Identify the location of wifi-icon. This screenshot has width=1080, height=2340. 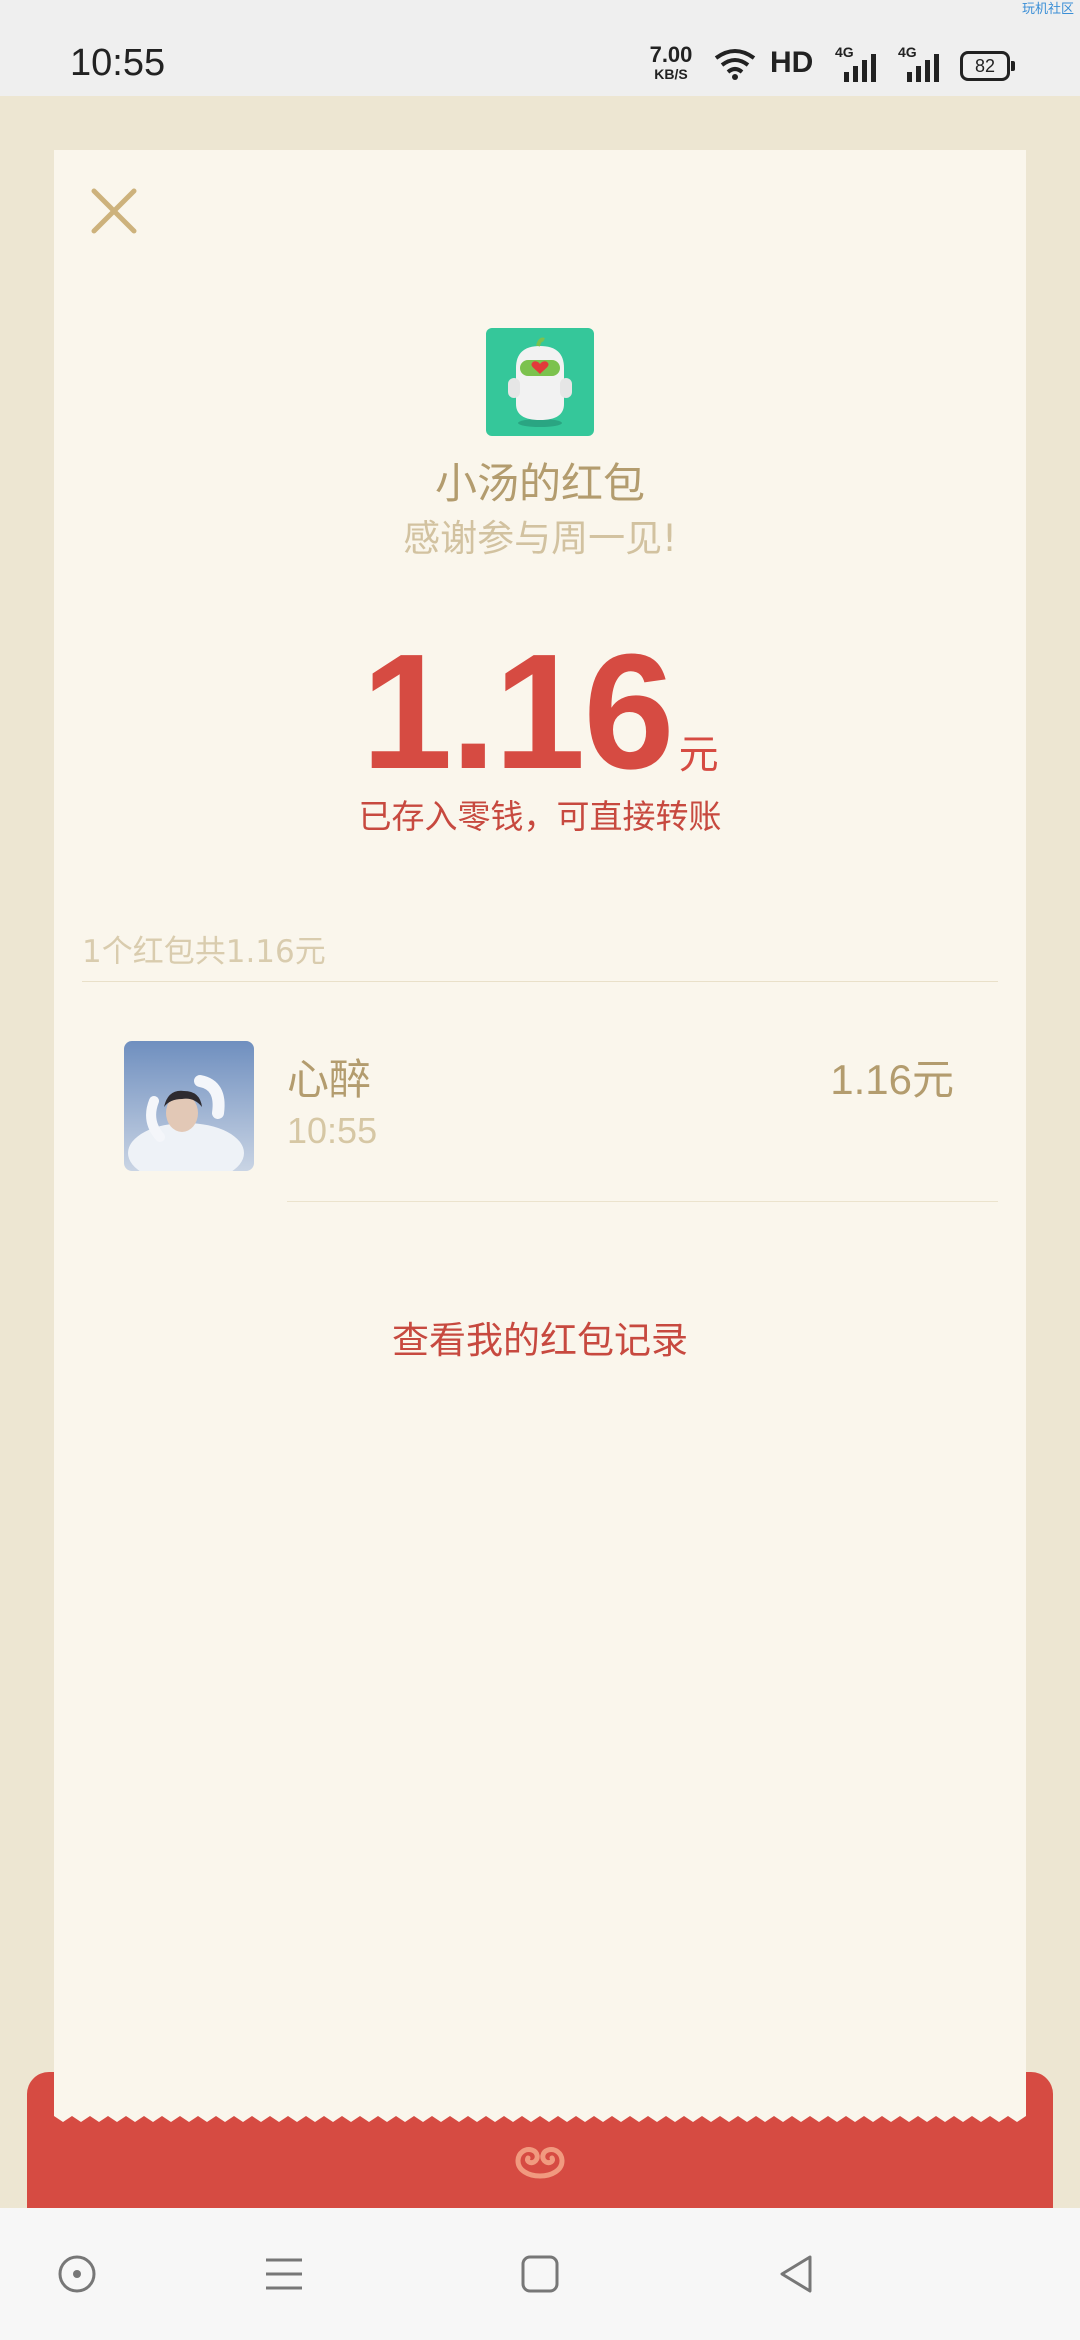
(735, 64).